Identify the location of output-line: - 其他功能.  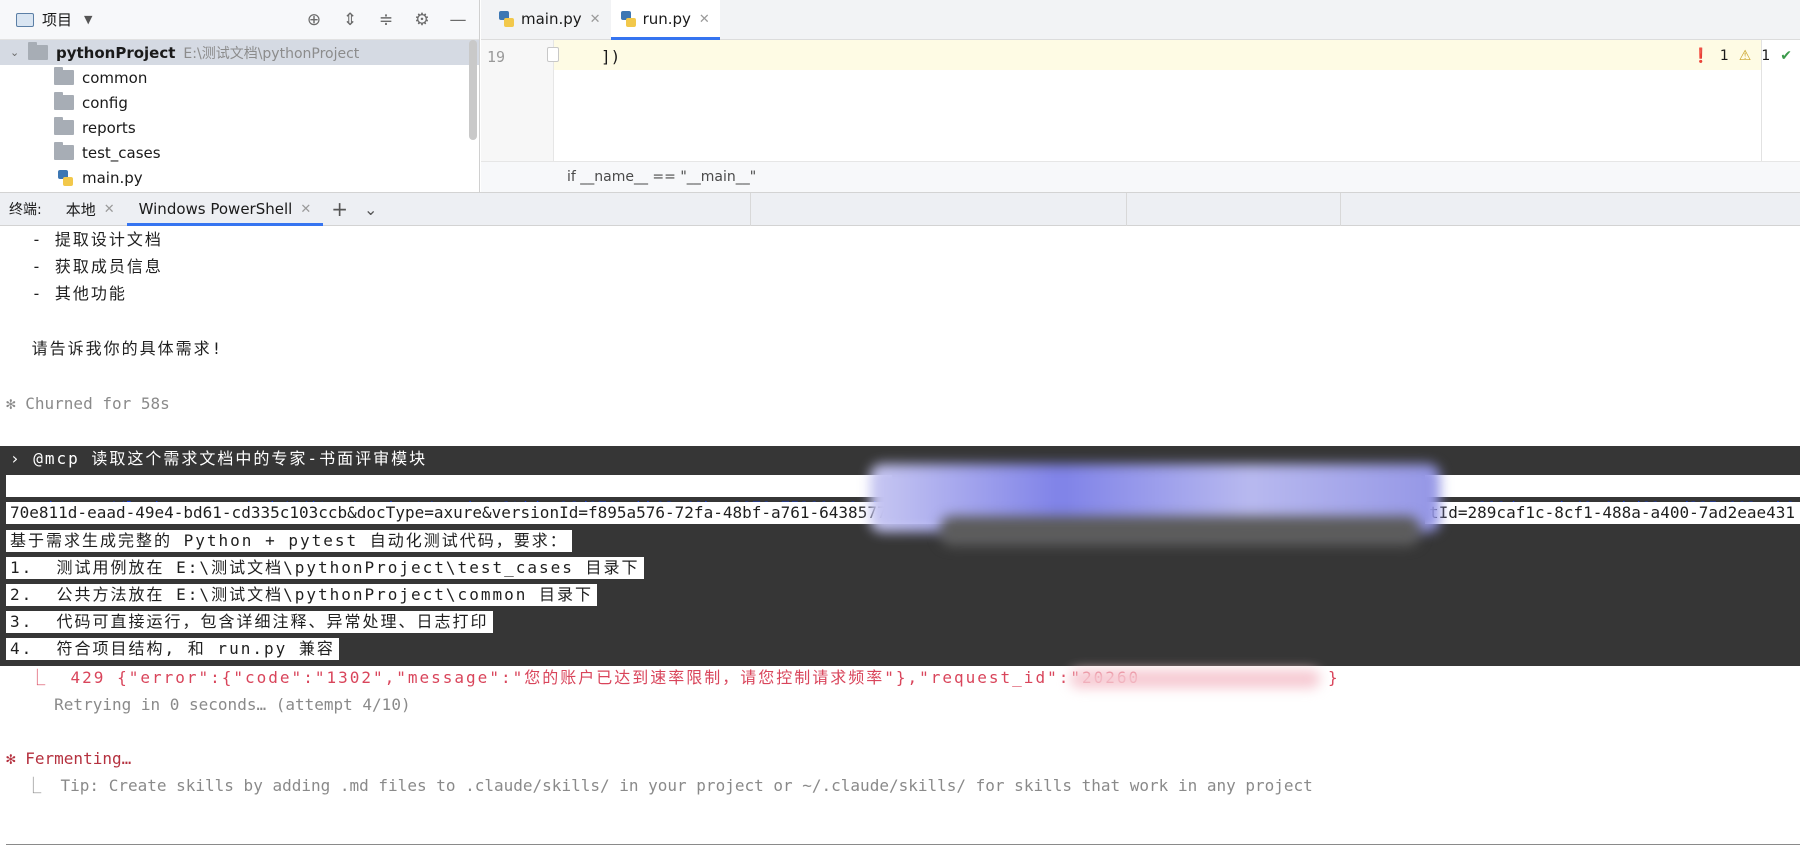
(73, 293).